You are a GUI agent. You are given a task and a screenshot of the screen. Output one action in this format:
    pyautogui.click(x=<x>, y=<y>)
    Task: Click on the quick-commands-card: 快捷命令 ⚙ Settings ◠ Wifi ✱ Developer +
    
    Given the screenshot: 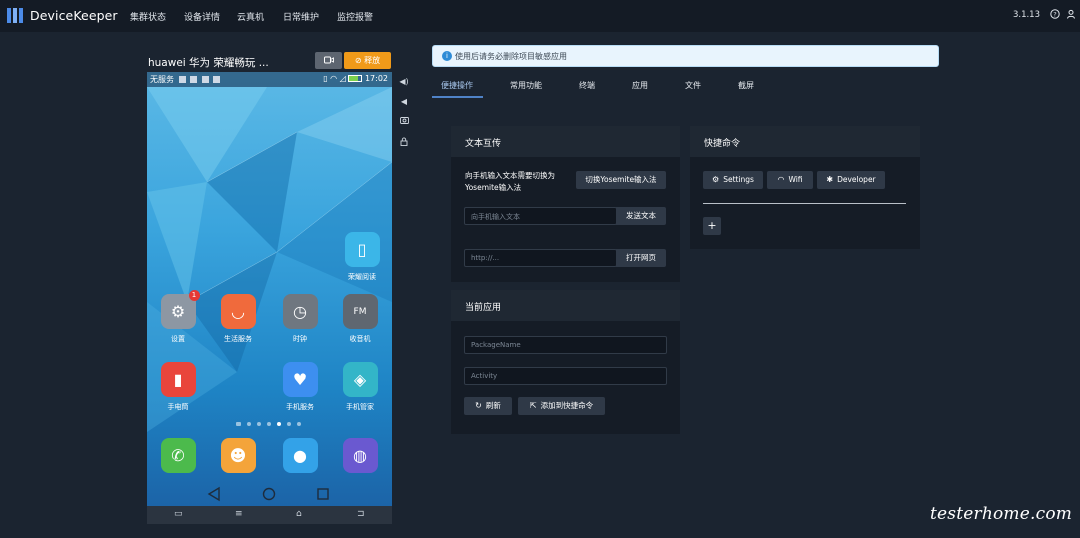 What is the action you would take?
    pyautogui.click(x=805, y=187)
    